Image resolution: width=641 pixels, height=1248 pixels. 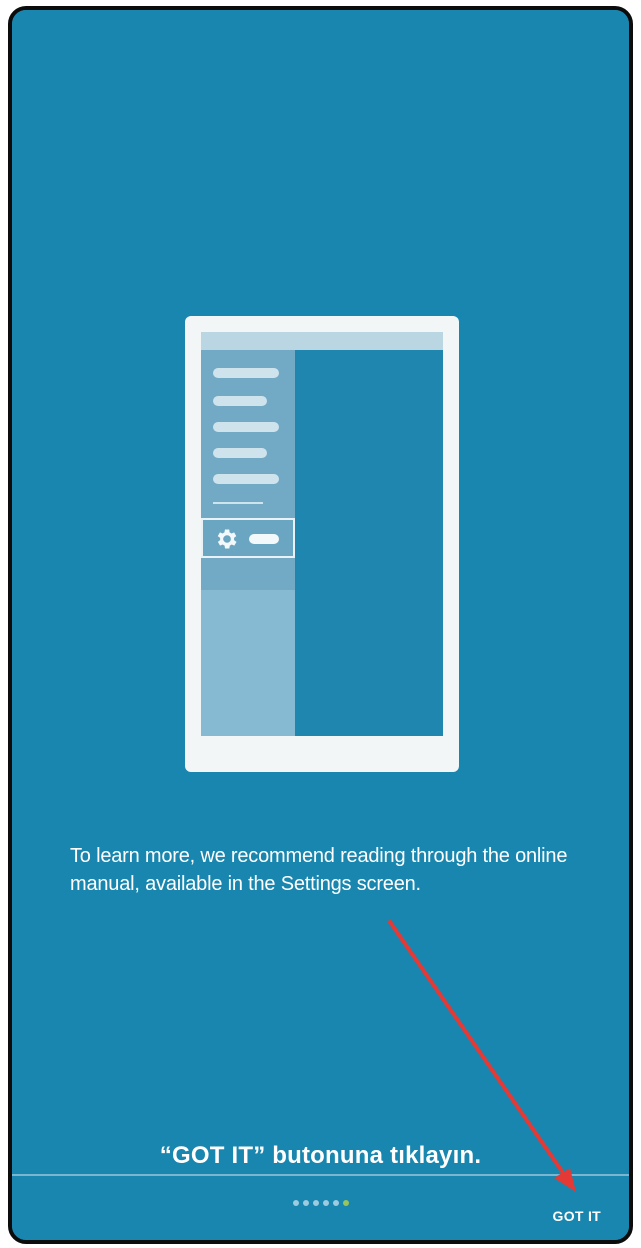 I want to click on page-dot-active, so click(x=345, y=1203).